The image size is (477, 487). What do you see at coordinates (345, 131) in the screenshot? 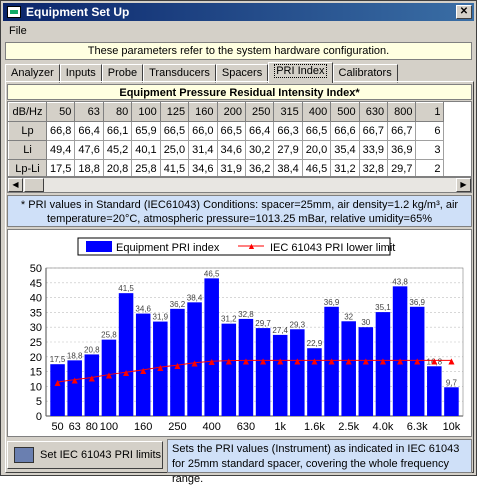
I see `table-cell: 66,6` at bounding box center [345, 131].